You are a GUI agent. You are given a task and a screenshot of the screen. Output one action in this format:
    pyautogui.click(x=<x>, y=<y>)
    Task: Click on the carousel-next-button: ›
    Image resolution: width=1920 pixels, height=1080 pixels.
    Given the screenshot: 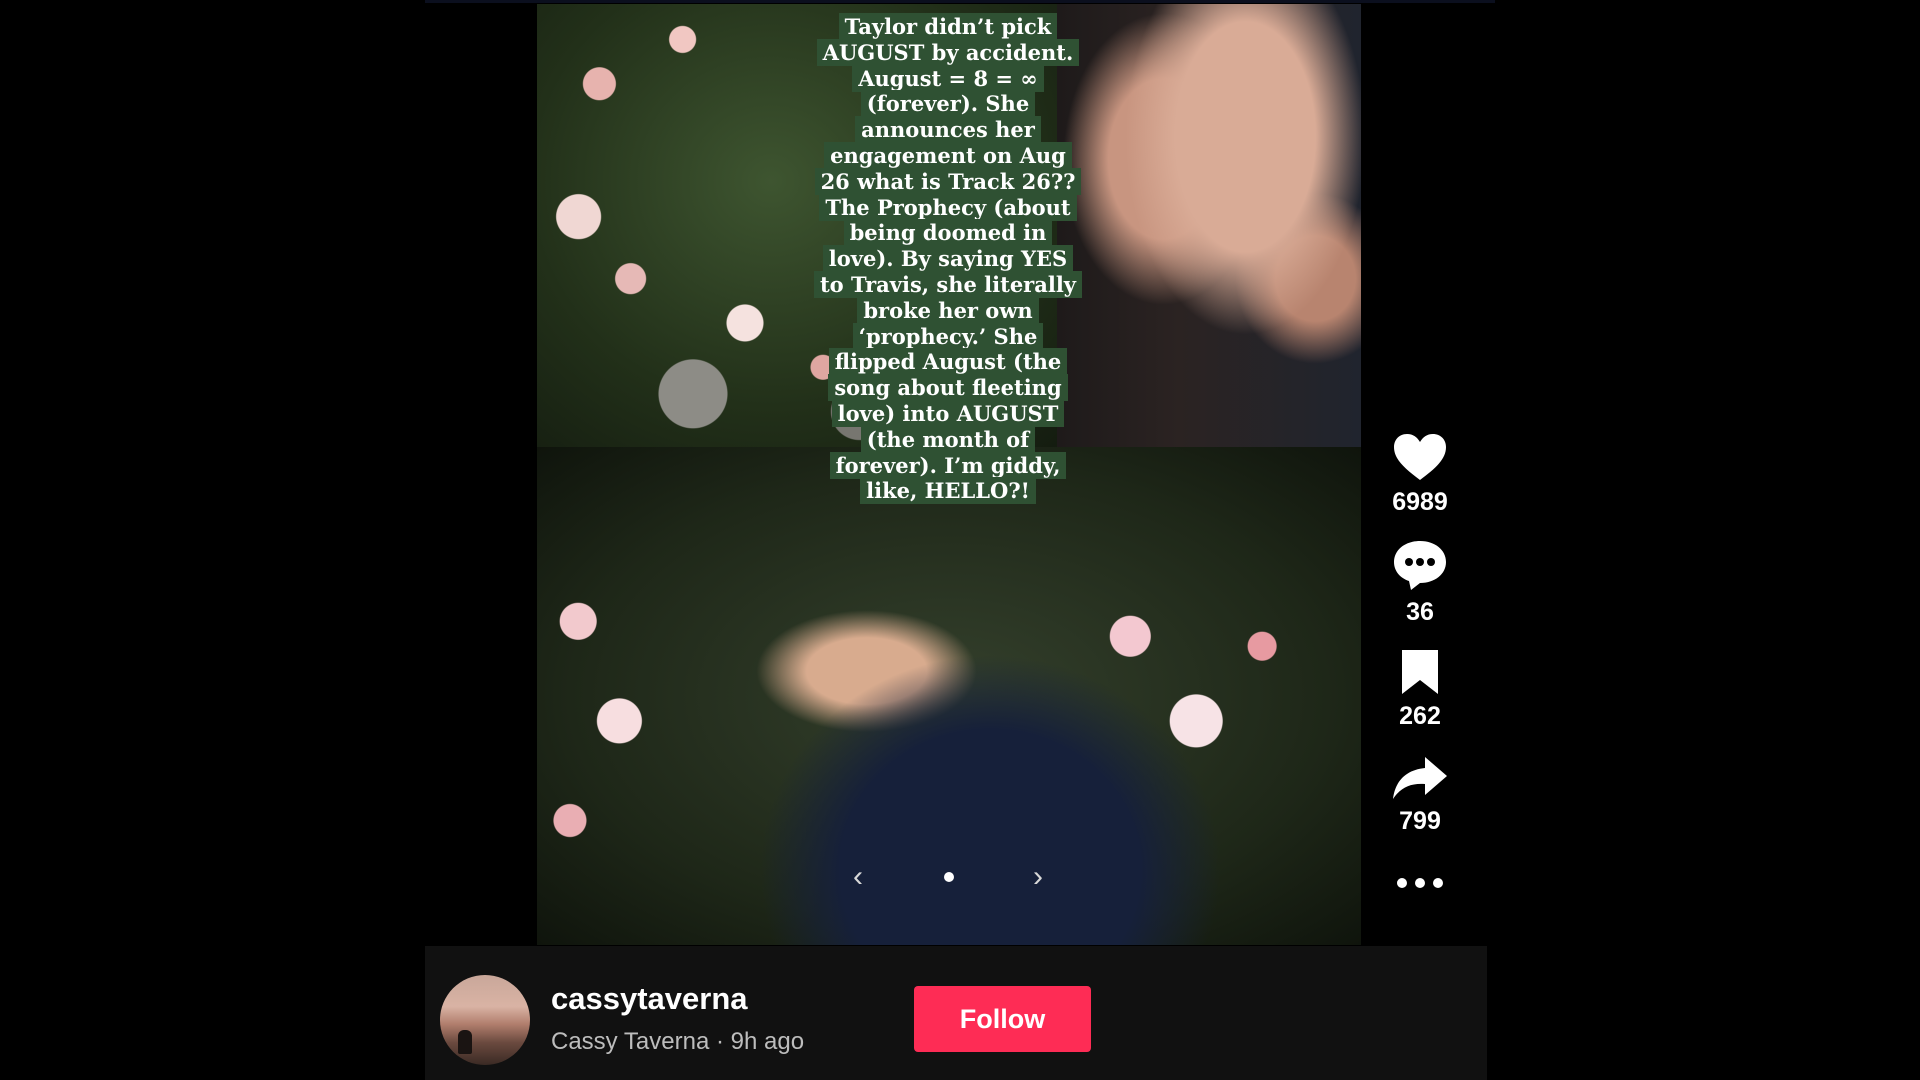 What is the action you would take?
    pyautogui.click(x=1038, y=877)
    